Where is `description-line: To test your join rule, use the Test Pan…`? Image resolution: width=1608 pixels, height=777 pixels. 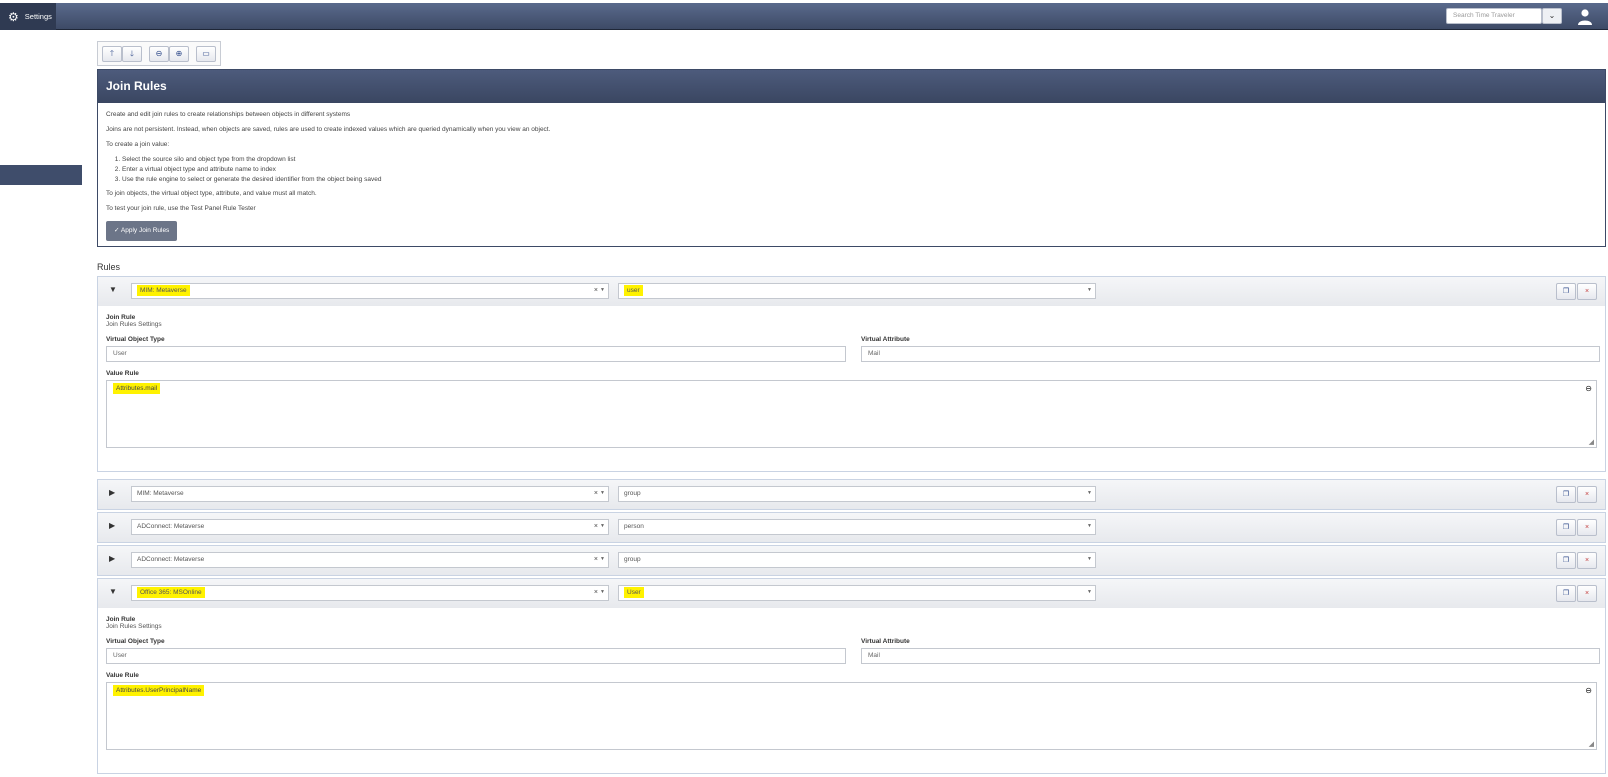 description-line: To test your join rule, use the Test Pan… is located at coordinates (181, 208).